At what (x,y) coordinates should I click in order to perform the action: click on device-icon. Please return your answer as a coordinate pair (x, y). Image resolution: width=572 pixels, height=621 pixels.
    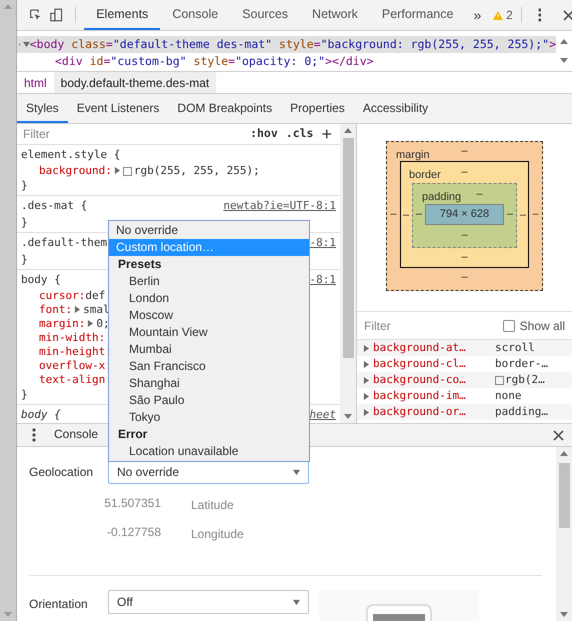
    Looking at the image, I should click on (57, 15).